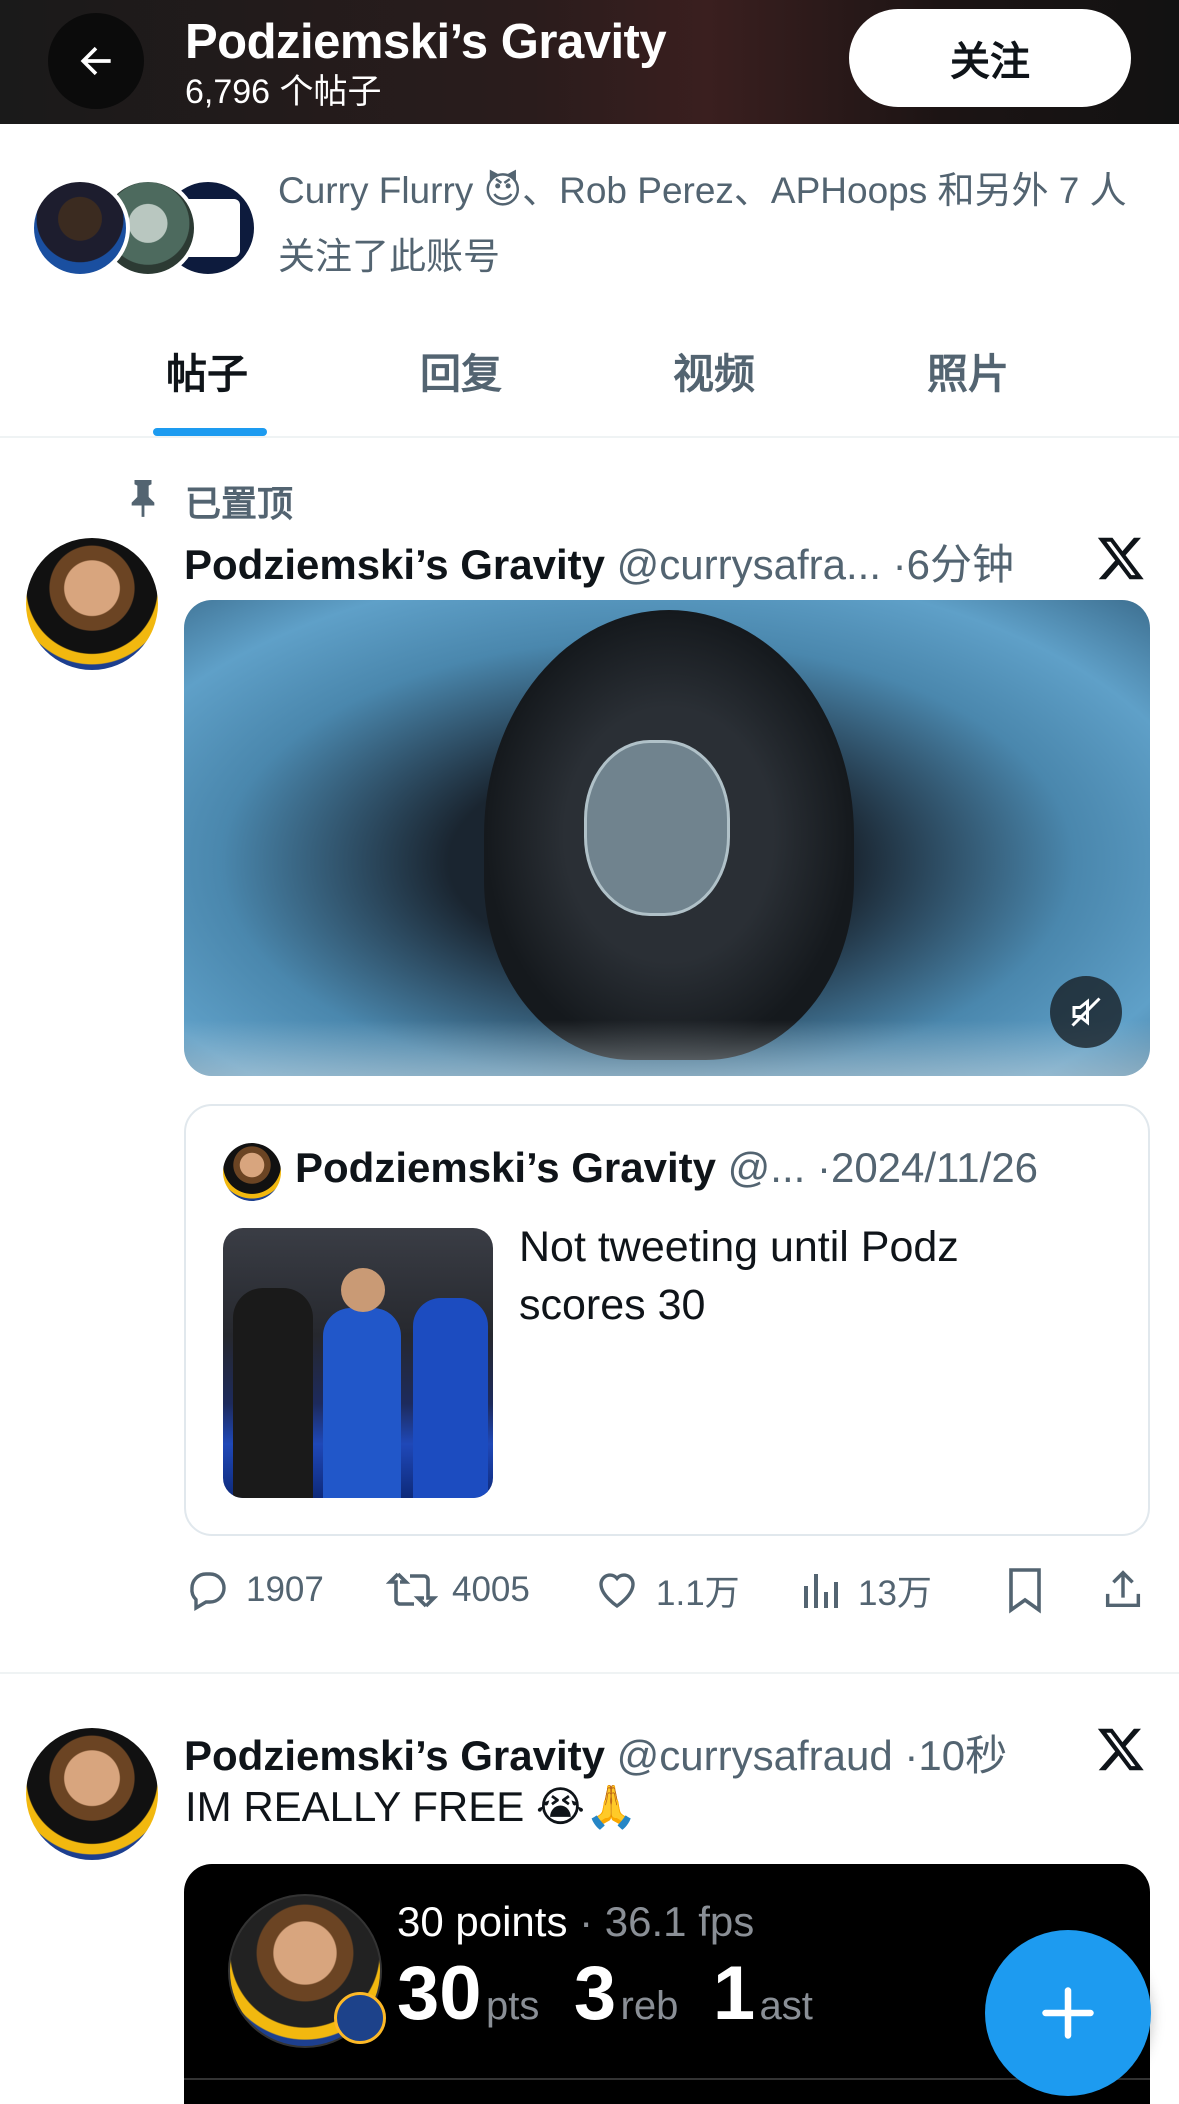 Image resolution: width=1179 pixels, height=2104 pixels. Describe the element at coordinates (283, 92) in the screenshot. I see `post-count: 6,796 个帖子` at that location.